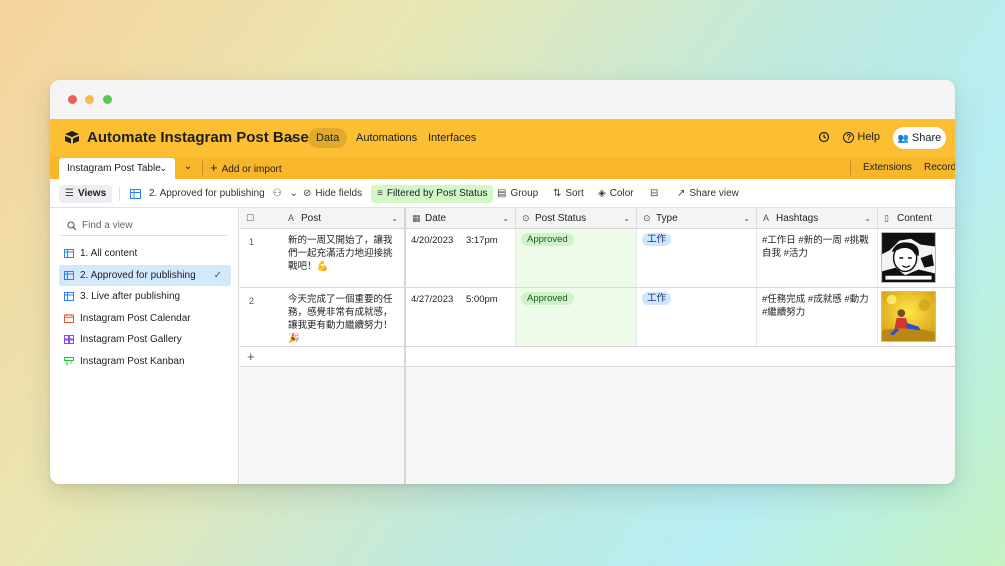 The image size is (1005, 566). I want to click on history-icon, so click(824, 137).